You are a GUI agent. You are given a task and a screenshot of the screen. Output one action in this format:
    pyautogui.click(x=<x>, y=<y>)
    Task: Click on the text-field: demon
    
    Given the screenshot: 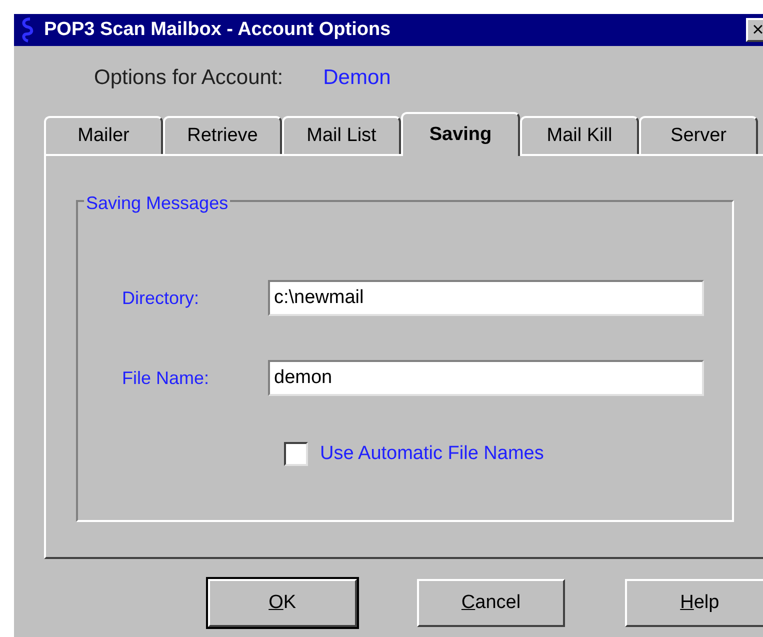 What is the action you would take?
    pyautogui.click(x=486, y=378)
    